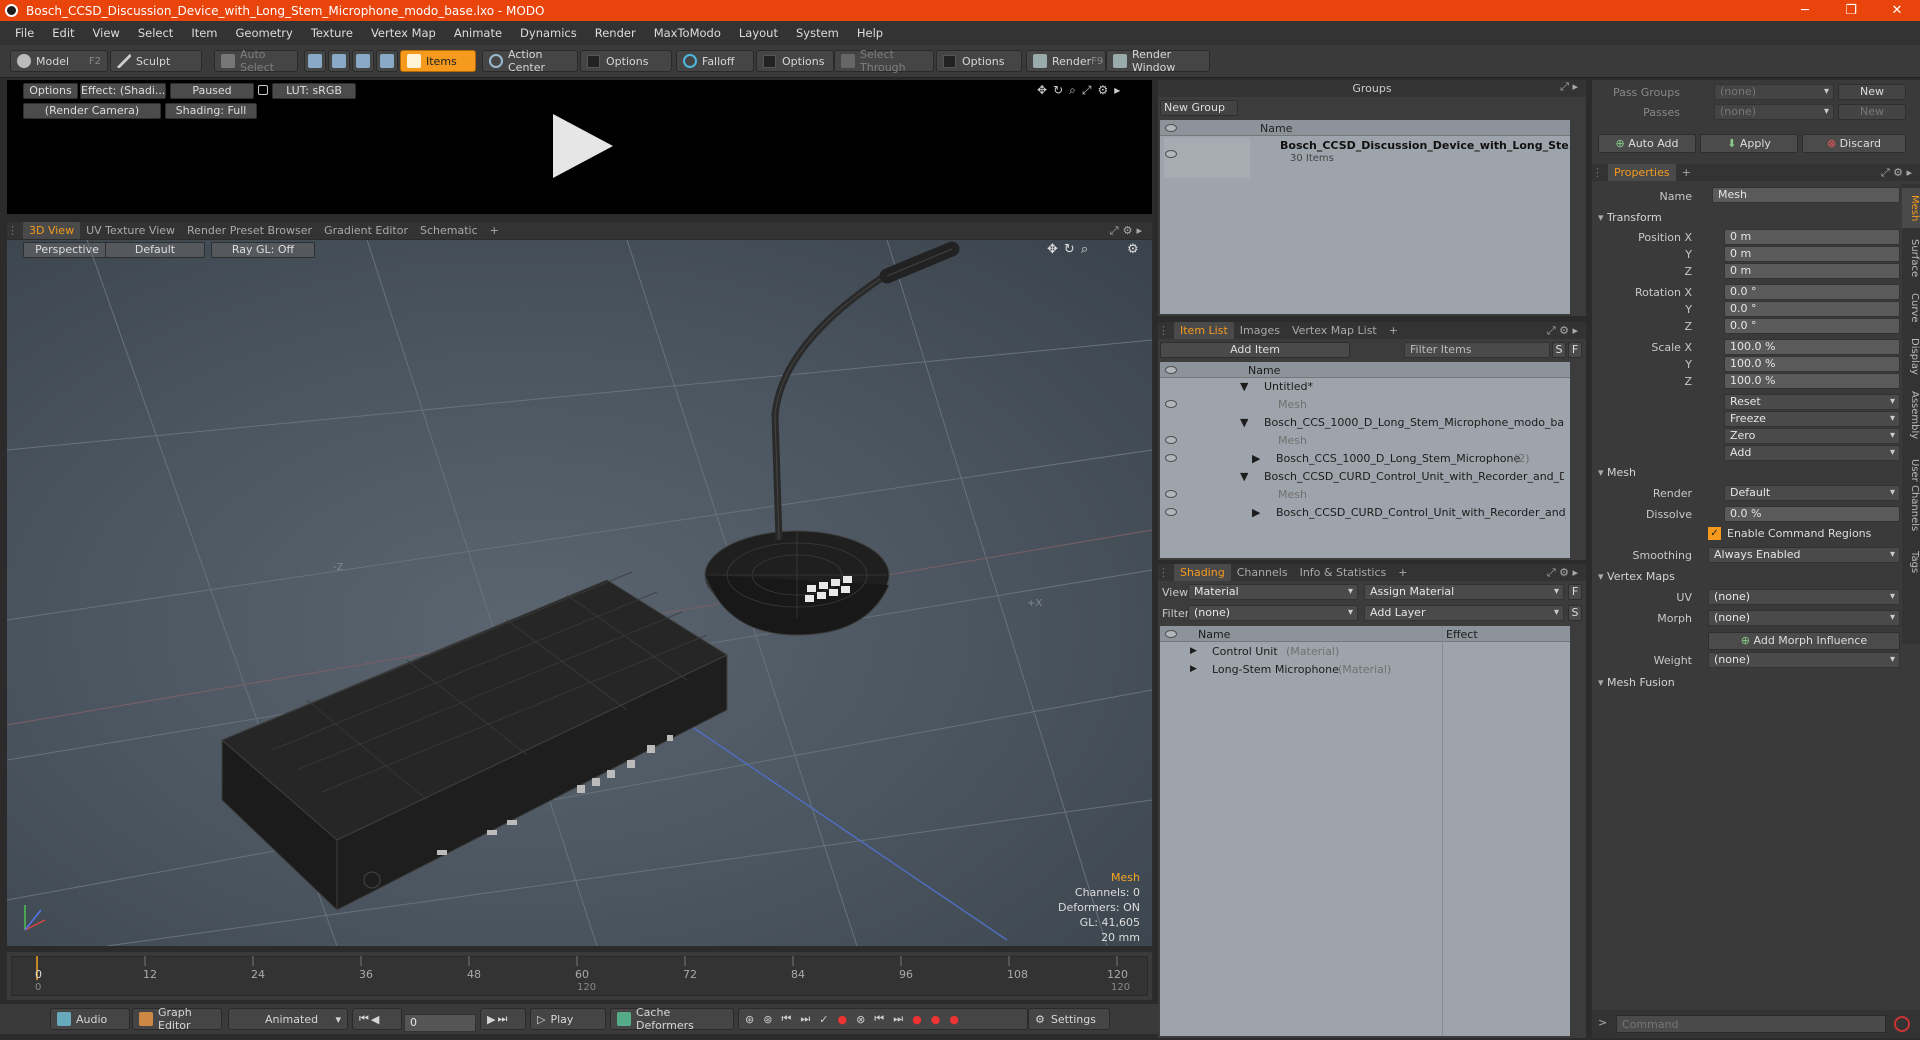 Image resolution: width=1920 pixels, height=1040 pixels. I want to click on dissolve-input: 0.0 %, so click(1812, 514).